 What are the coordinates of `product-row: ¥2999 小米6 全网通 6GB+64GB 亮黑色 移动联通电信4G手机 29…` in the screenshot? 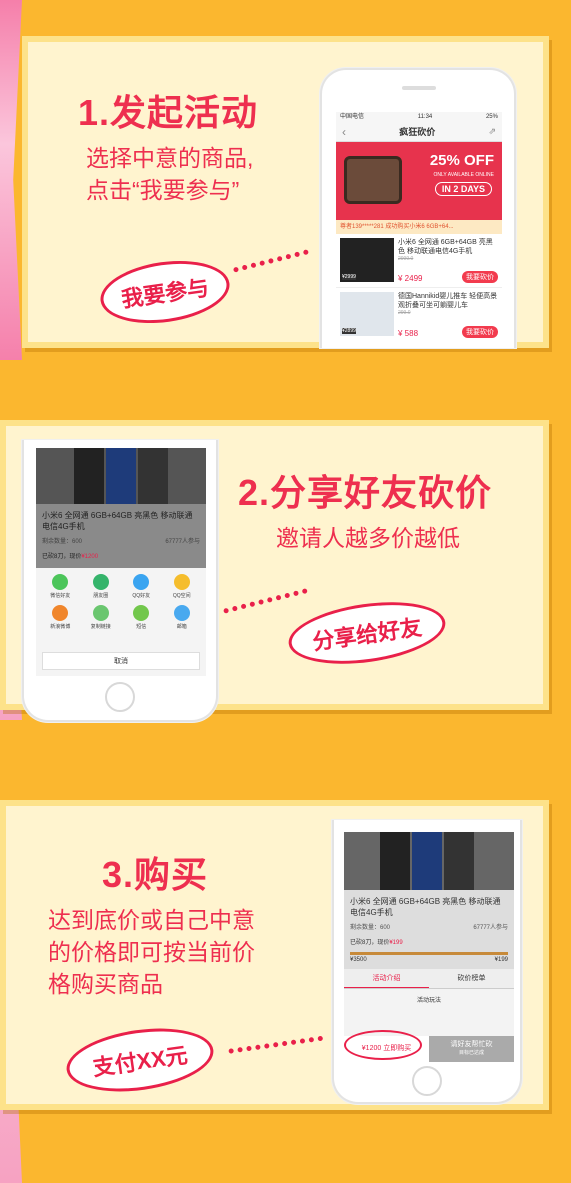 It's located at (419, 261).